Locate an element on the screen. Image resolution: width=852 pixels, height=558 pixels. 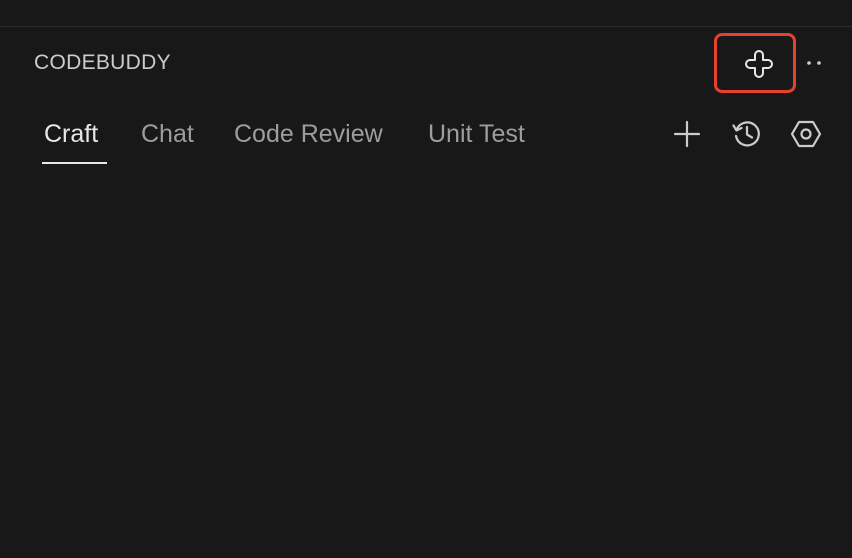
tab-code-review: Code Review is located at coordinates (308, 134).